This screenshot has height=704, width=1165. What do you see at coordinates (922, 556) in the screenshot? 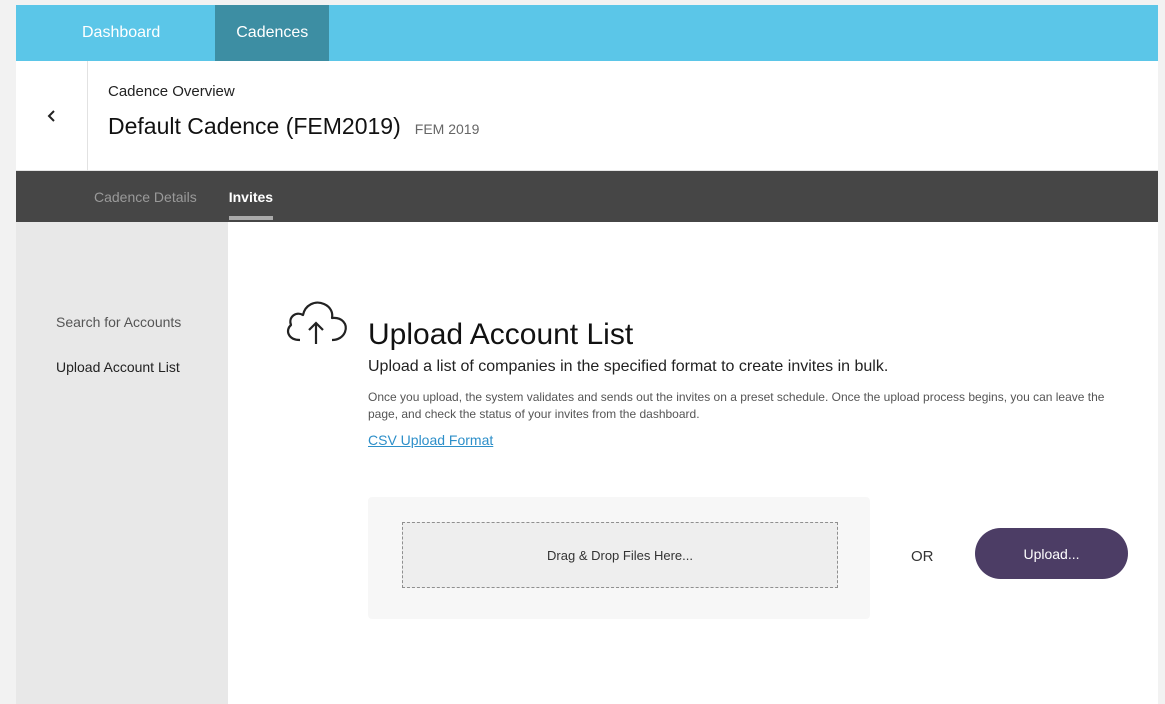
I see `or-separator: OR` at bounding box center [922, 556].